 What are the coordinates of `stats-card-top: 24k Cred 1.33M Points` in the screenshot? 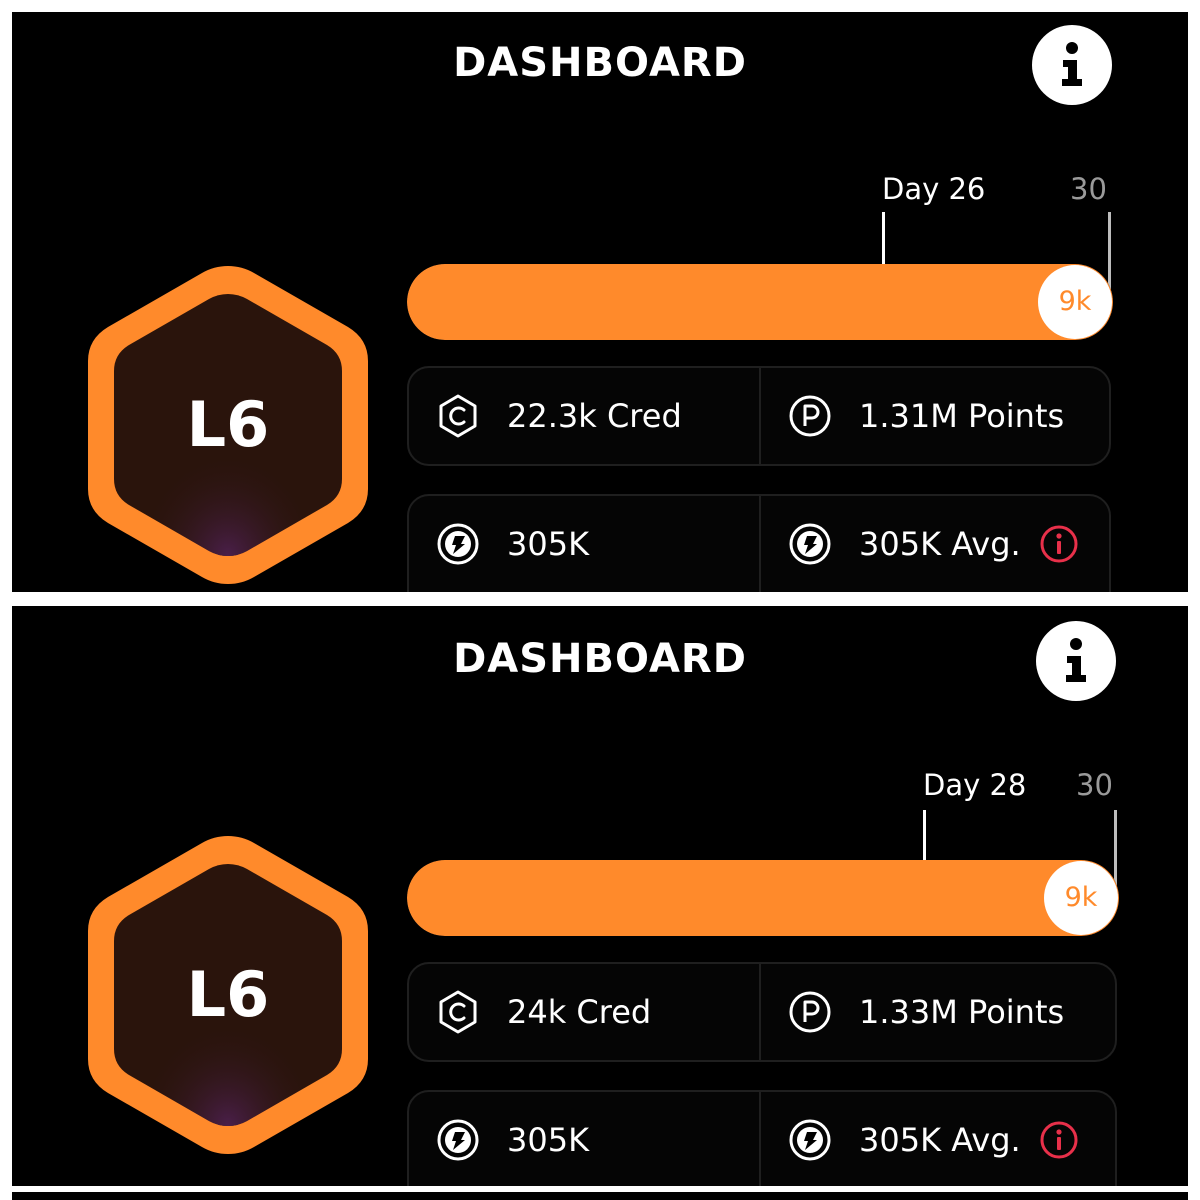 It's located at (762, 1012).